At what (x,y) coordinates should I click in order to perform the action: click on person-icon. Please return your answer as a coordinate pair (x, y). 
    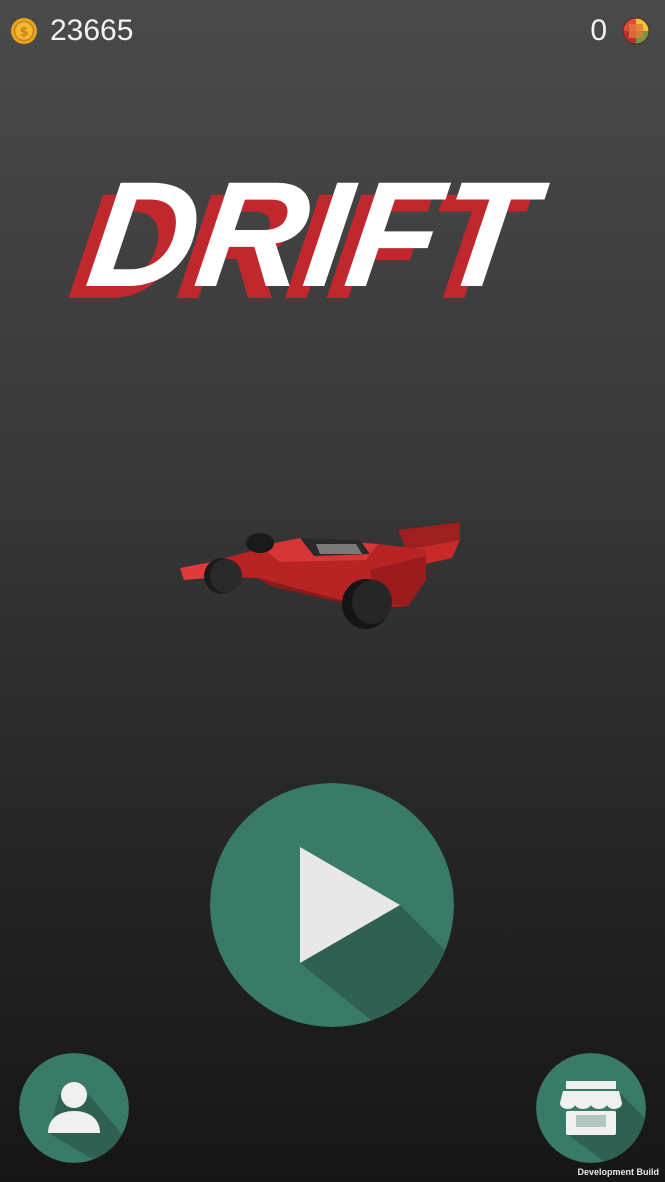
    Looking at the image, I should click on (74, 1108).